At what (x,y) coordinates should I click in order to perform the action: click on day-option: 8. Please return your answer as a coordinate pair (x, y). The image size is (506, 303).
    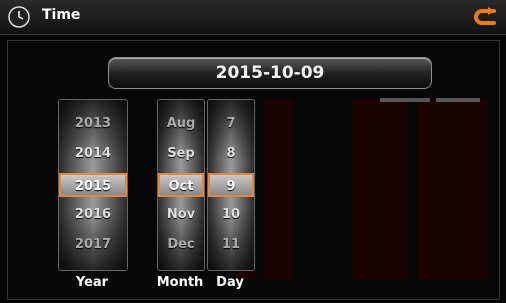
    Looking at the image, I should click on (231, 154).